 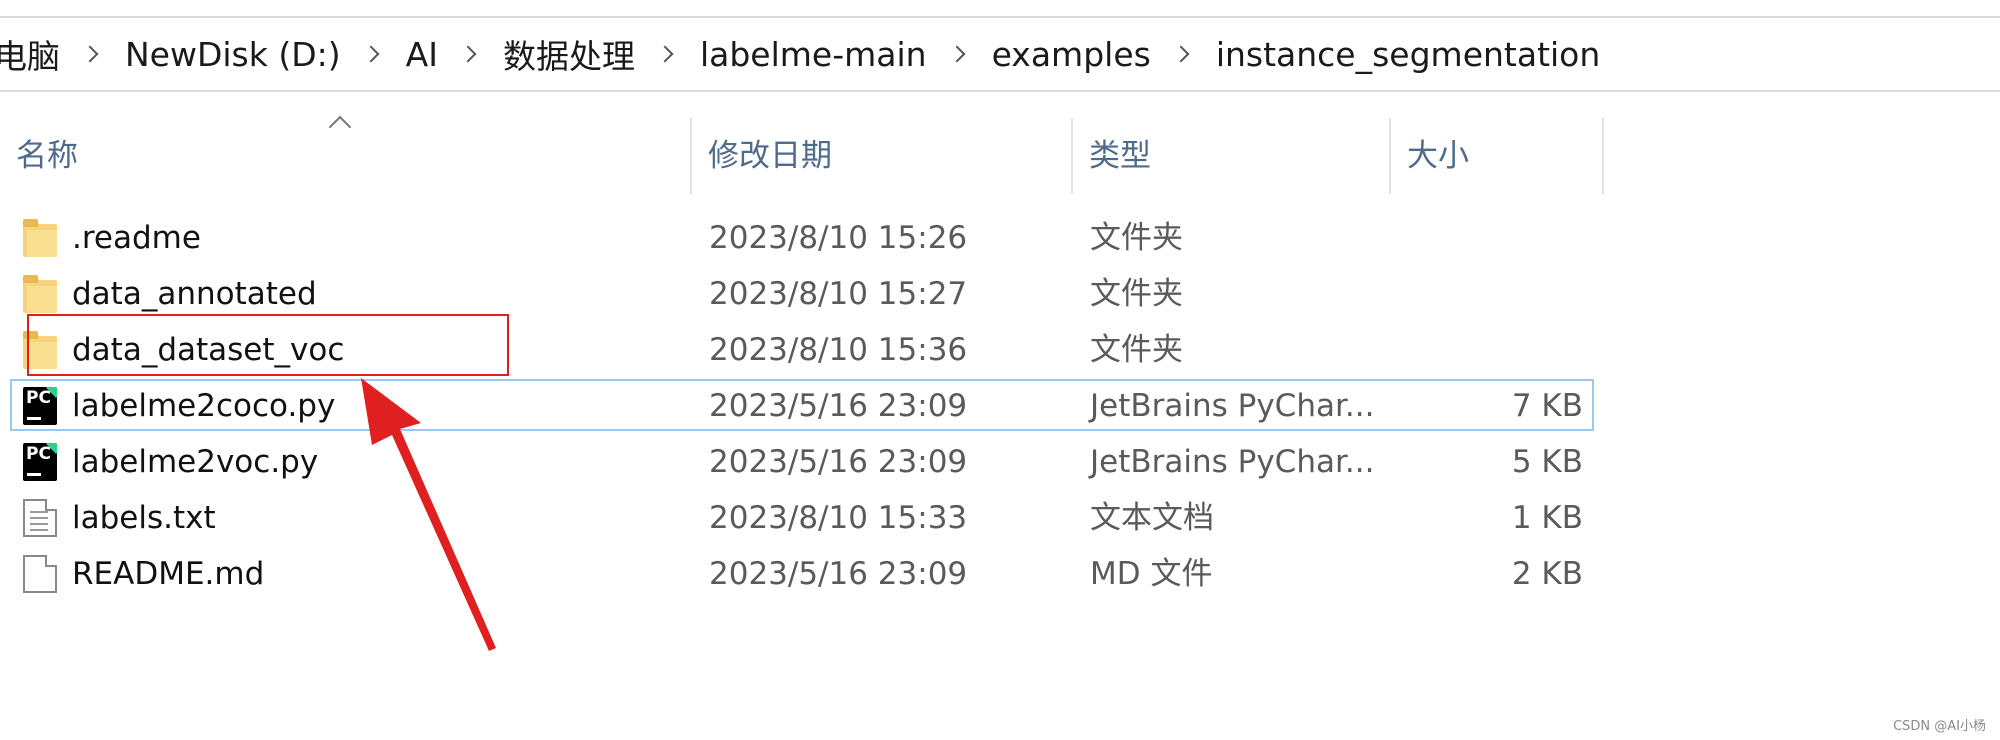 What do you see at coordinates (204, 406) in the screenshot?
I see `file-name: labelme2coco.py` at bounding box center [204, 406].